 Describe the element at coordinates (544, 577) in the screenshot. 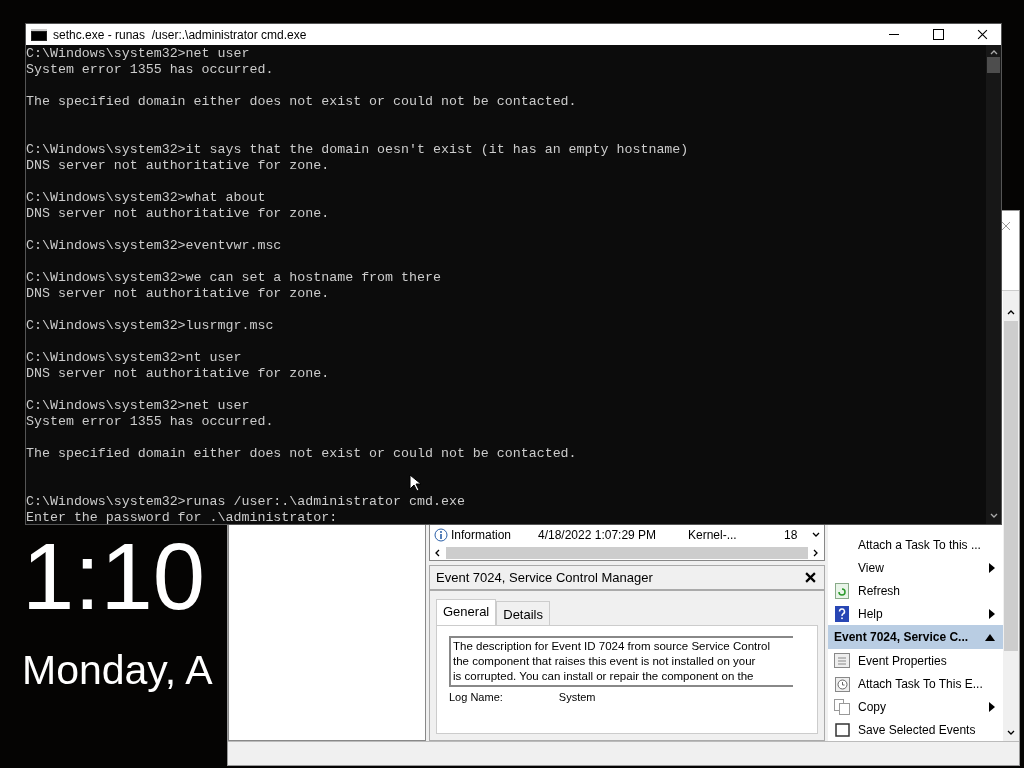

I see `detail-title: Event 7024, Service Control Manager` at that location.